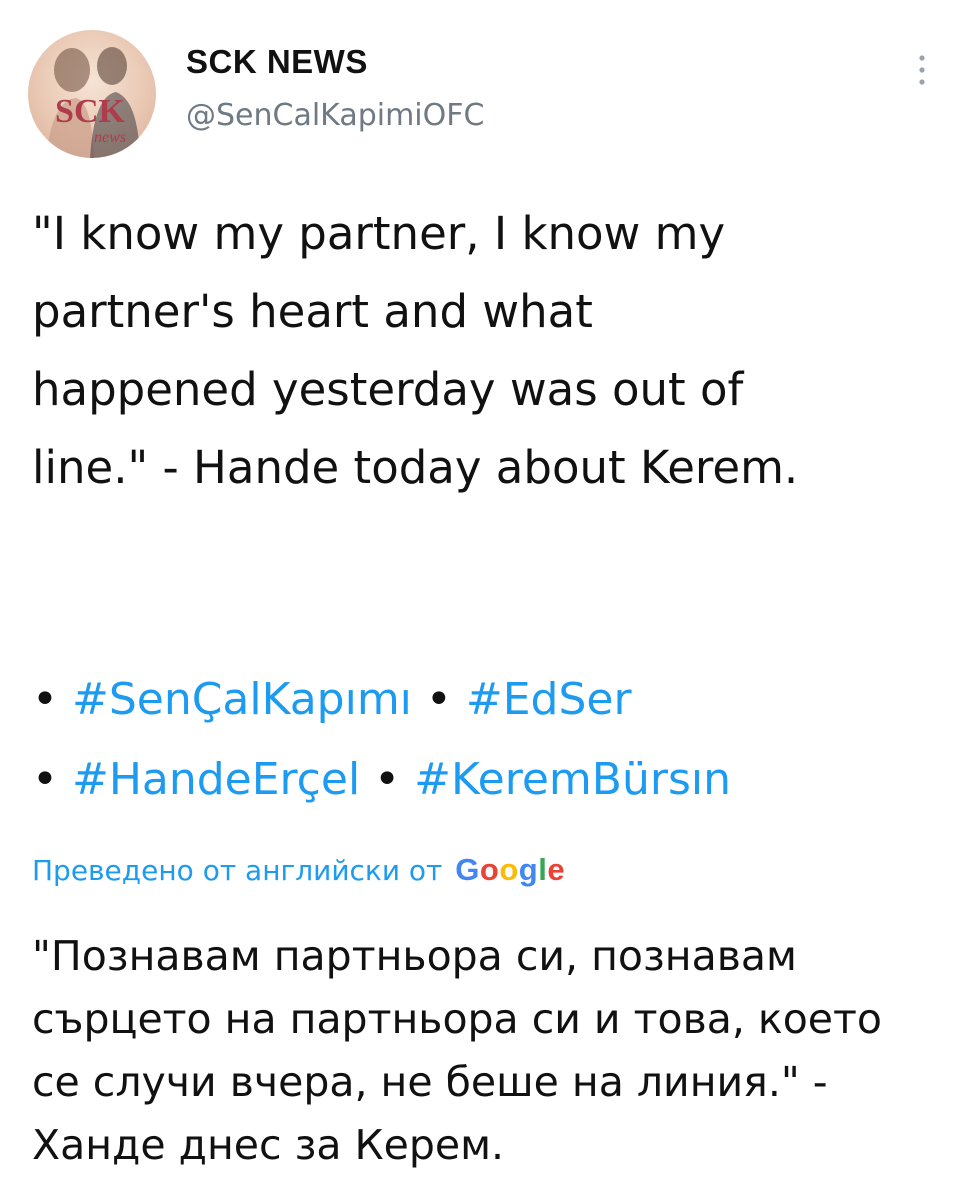  I want to click on more-vertical-icon, so click(922, 70).